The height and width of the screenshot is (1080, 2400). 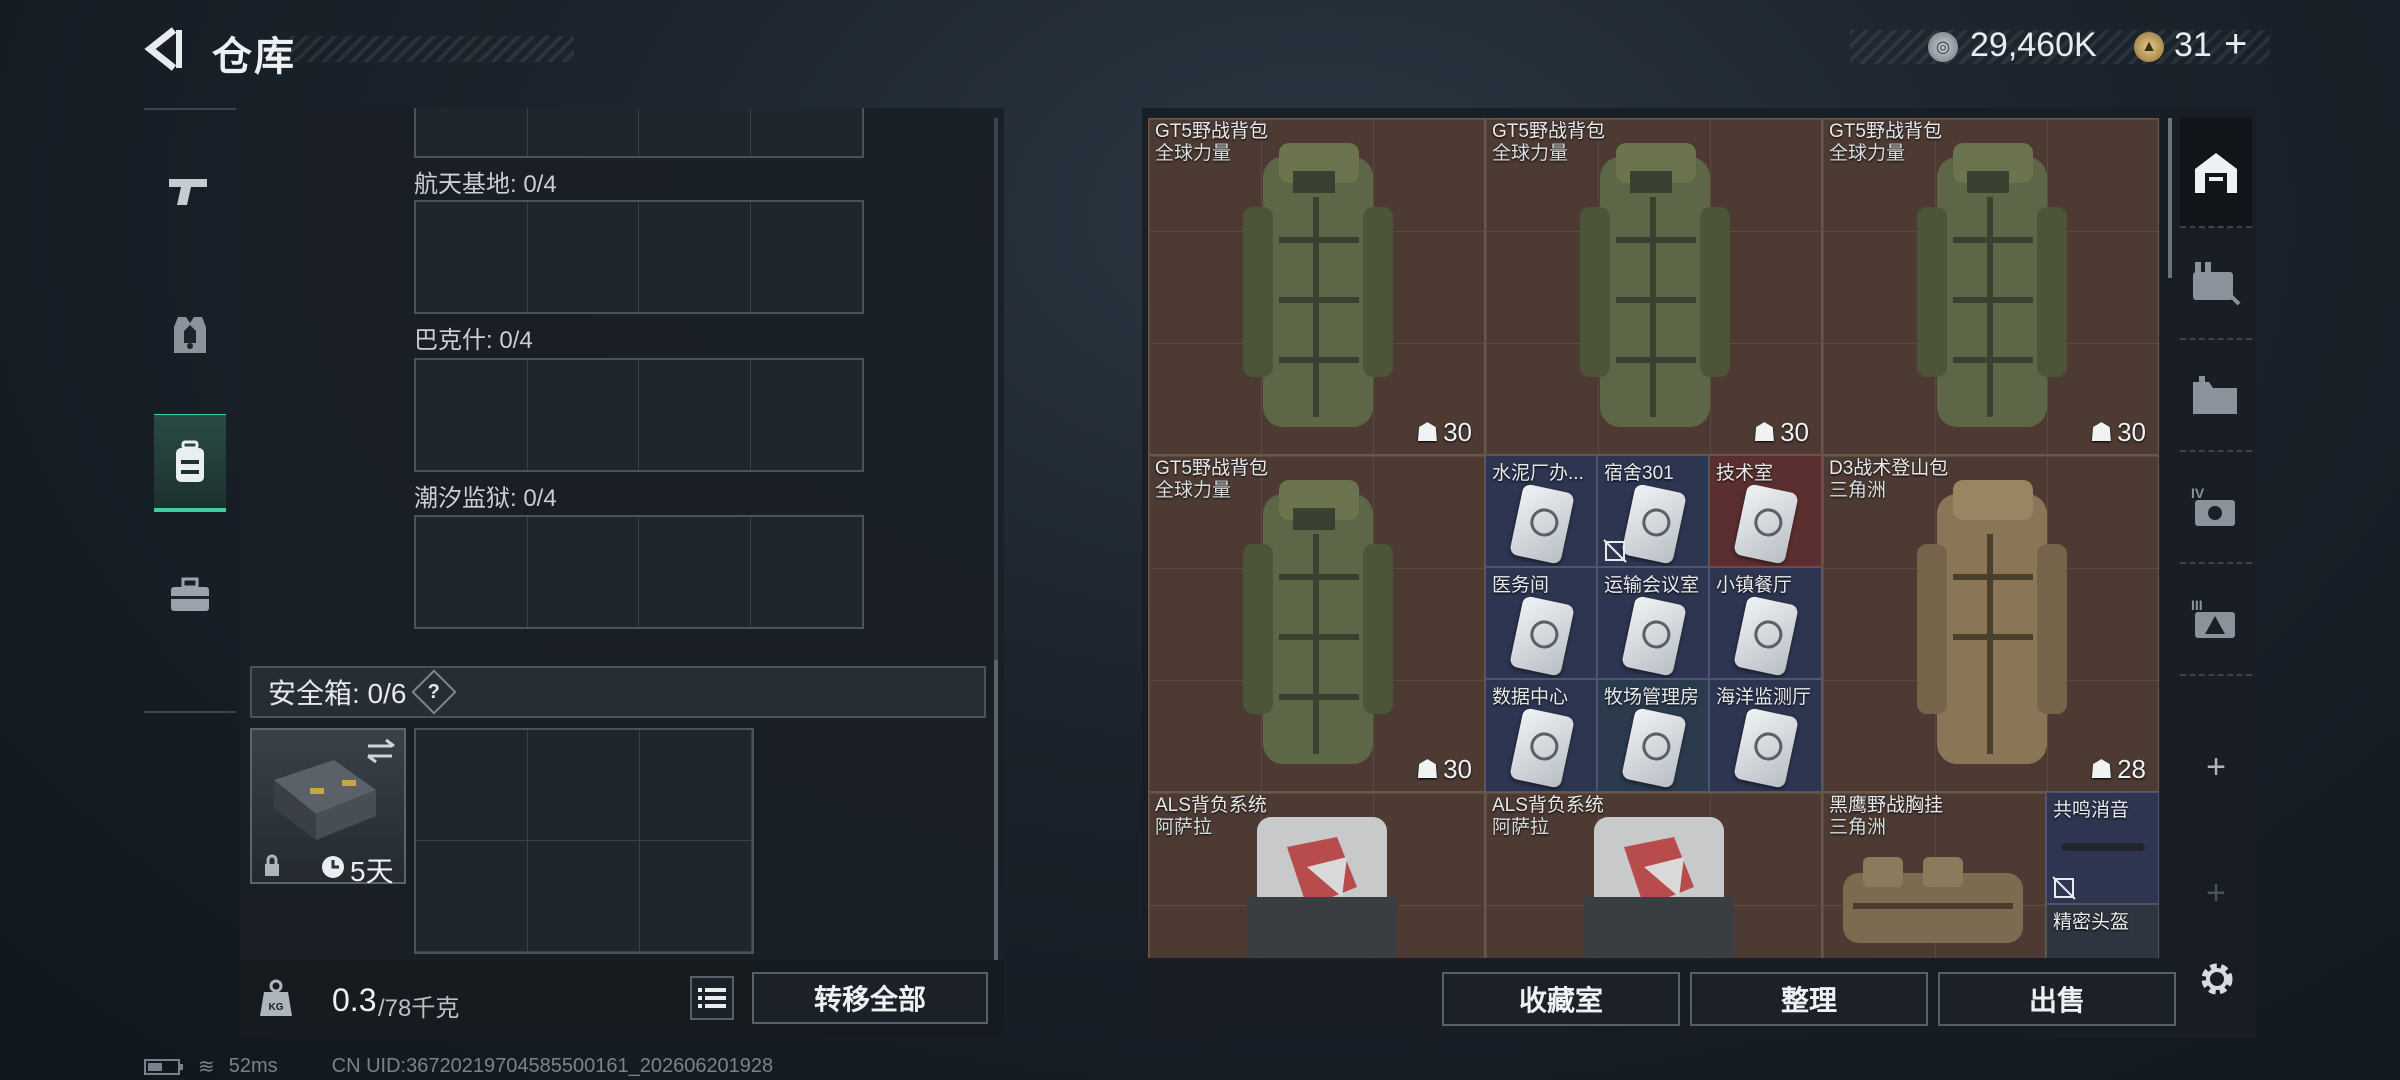 I want to click on item-keycard: 牧场管理房, so click(x=1653, y=735).